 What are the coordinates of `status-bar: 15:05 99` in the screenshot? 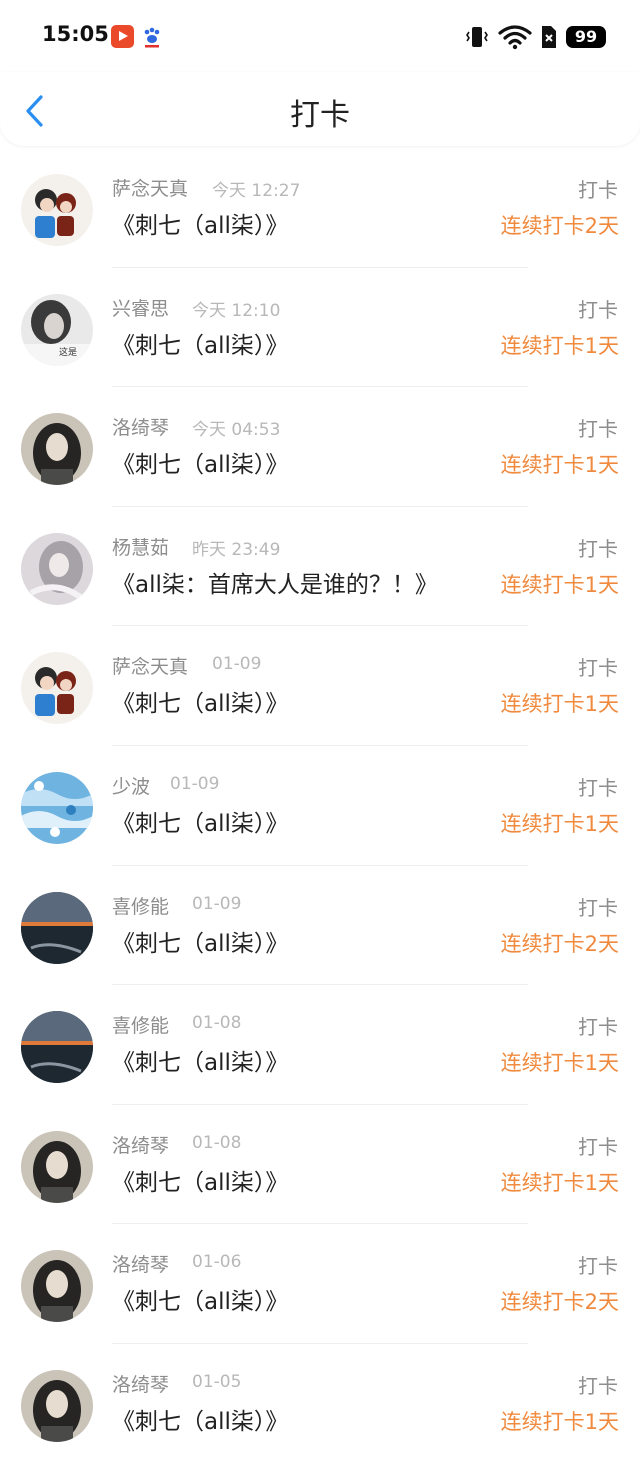 It's located at (320, 36).